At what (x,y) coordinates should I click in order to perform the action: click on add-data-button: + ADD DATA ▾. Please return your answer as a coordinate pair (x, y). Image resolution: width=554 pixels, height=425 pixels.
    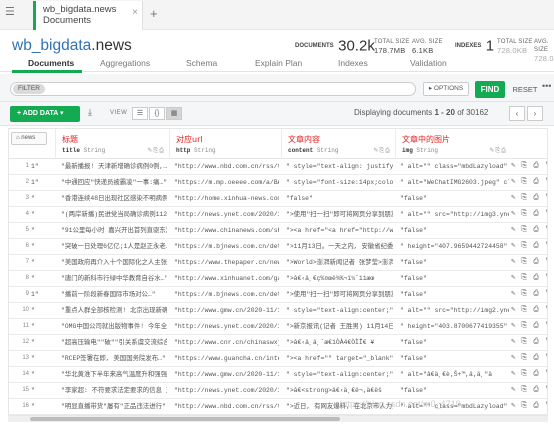
    Looking at the image, I should click on (45, 114).